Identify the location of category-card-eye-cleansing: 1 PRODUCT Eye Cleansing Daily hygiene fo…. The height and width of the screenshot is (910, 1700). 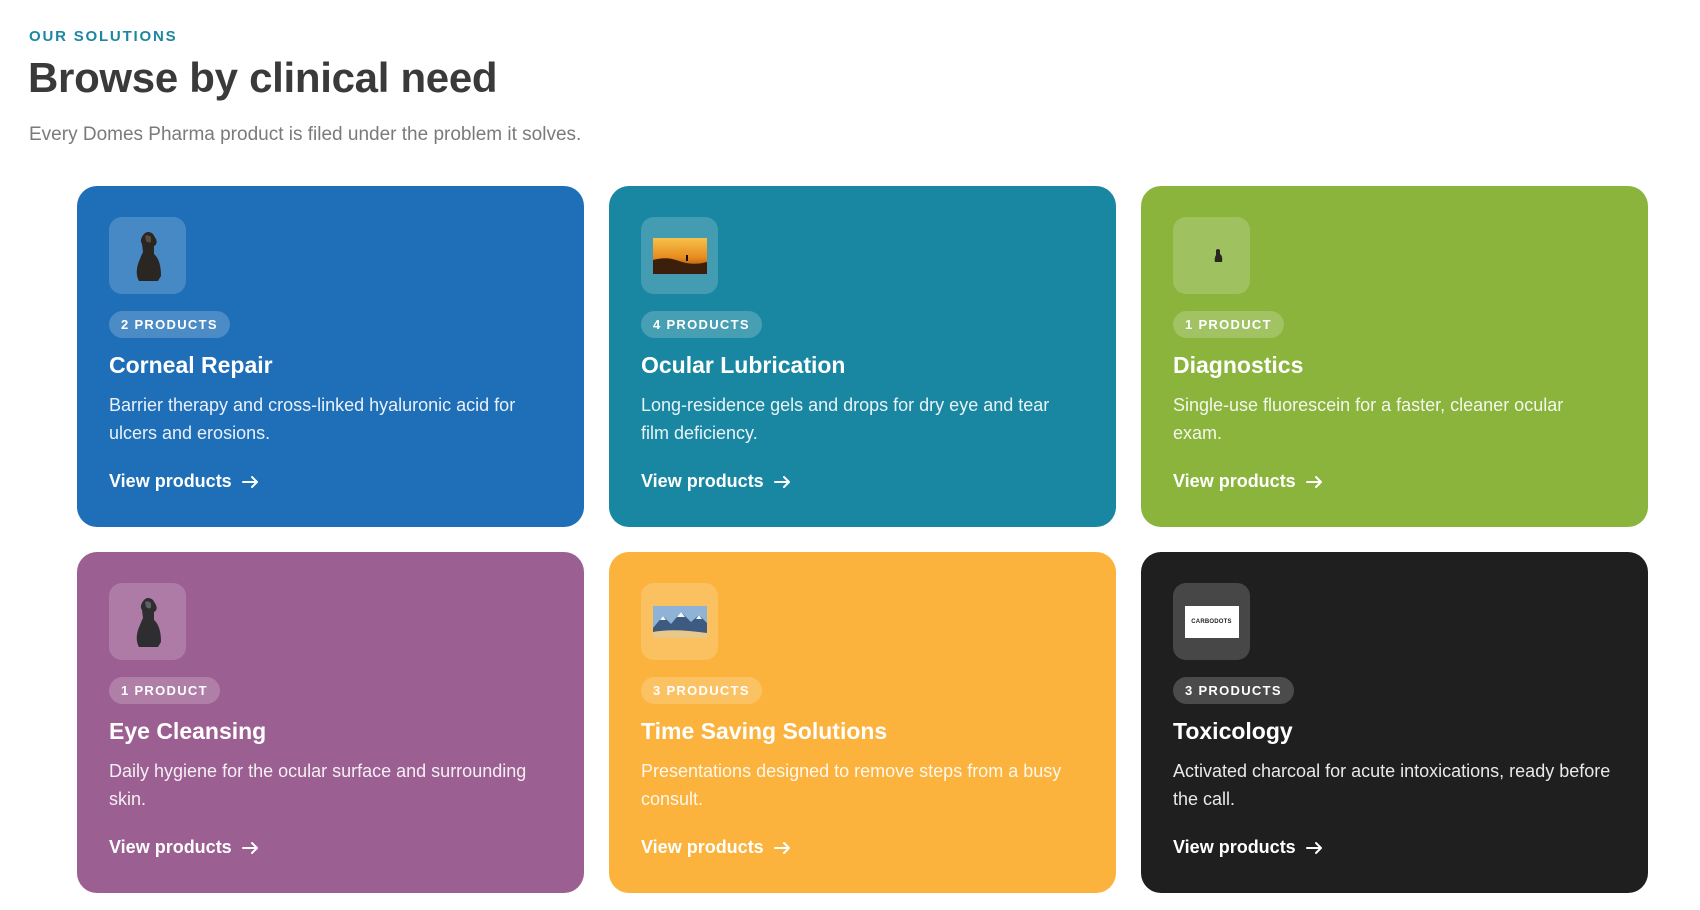
(330, 722).